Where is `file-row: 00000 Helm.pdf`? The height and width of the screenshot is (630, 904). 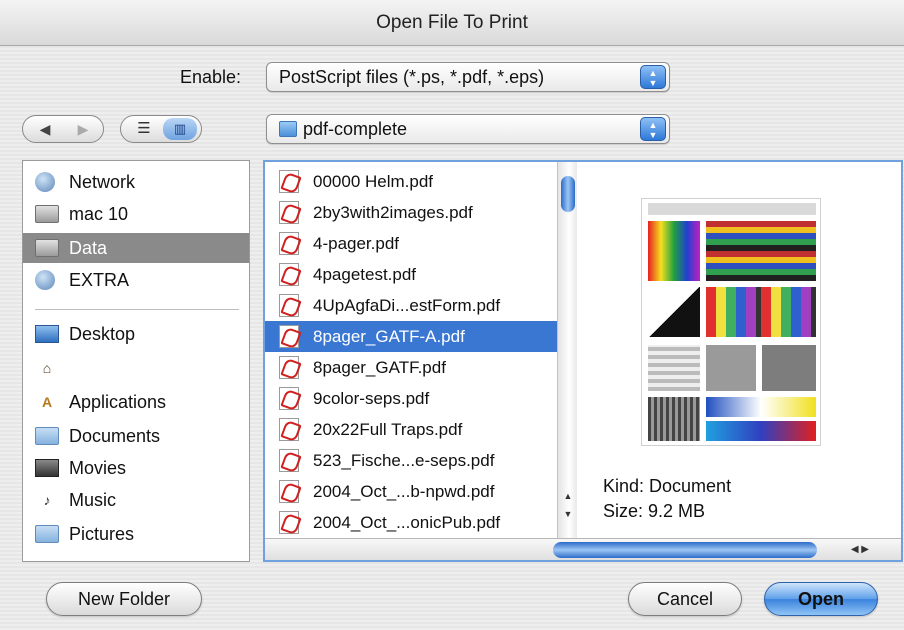
file-row: 00000 Helm.pdf is located at coordinates (411, 181).